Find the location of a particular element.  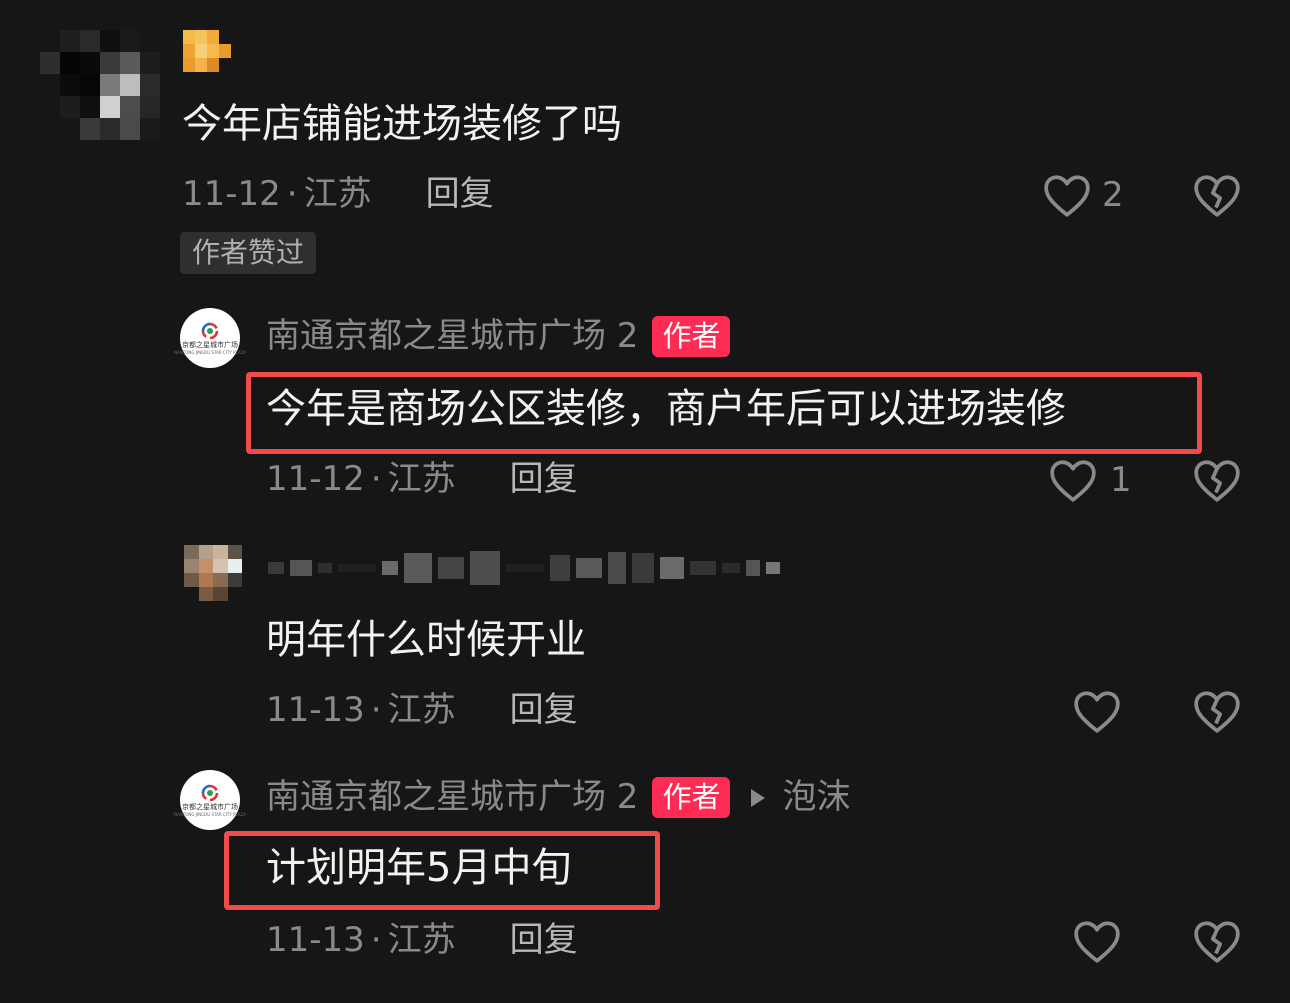

blurred-username is located at coordinates (548, 568).